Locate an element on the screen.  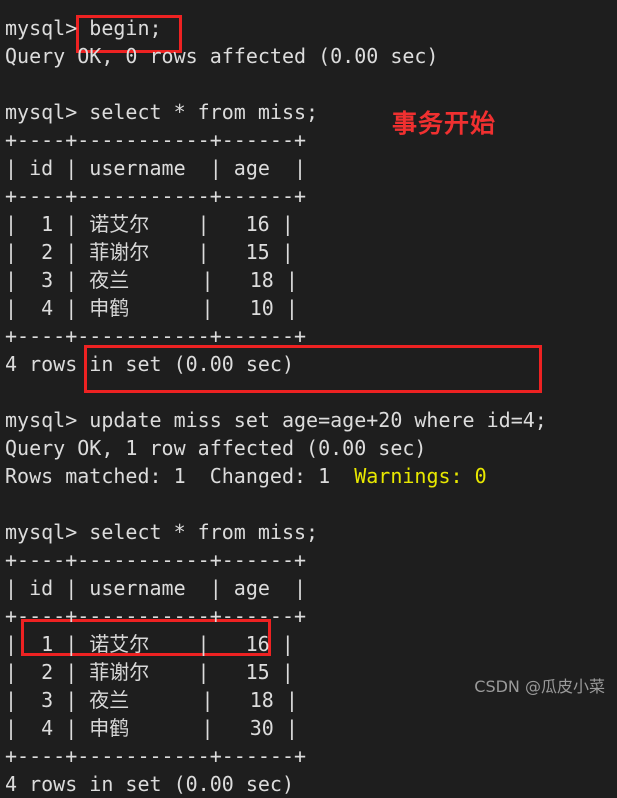
update-detail-text: Rows matched: 1 Changed: 1 is located at coordinates (180, 476).